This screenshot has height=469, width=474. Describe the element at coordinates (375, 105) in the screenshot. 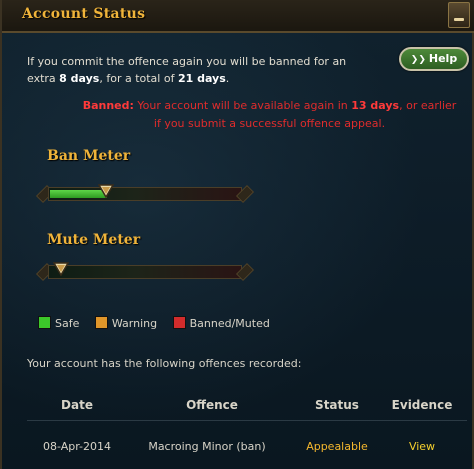

I see `ban-days-remaining: 13 days` at that location.